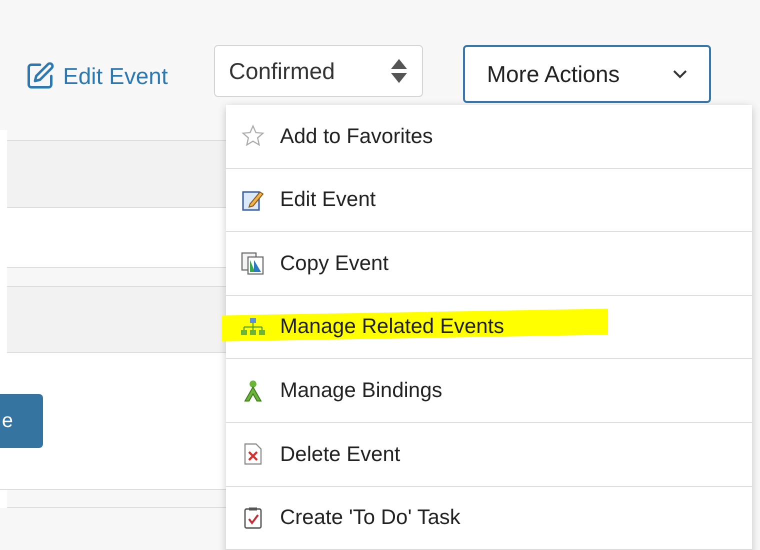 This screenshot has height=550, width=760. I want to click on copy-pages-icon, so click(253, 263).